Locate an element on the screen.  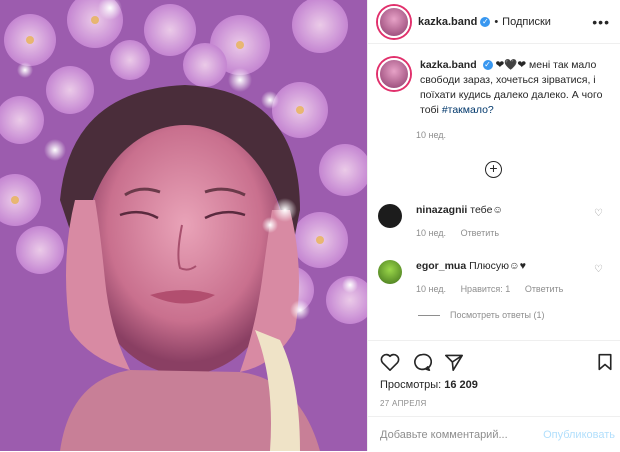
add-comment-bar: Добавьте комментарий... Опубликовать is located at coordinates (494, 434).